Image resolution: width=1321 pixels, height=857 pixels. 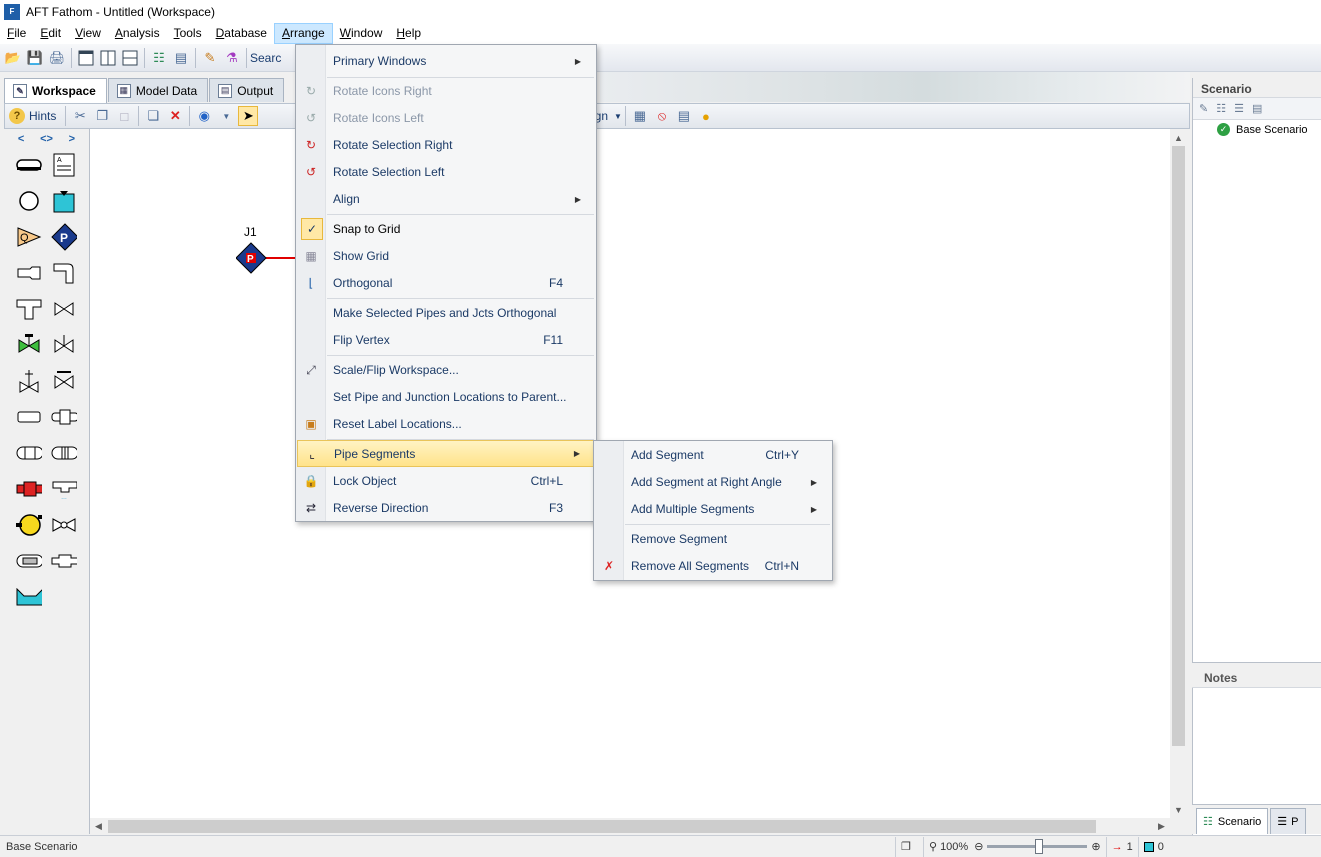 What do you see at coordinates (13, 58) in the screenshot?
I see `open-icon: 📂` at bounding box center [13, 58].